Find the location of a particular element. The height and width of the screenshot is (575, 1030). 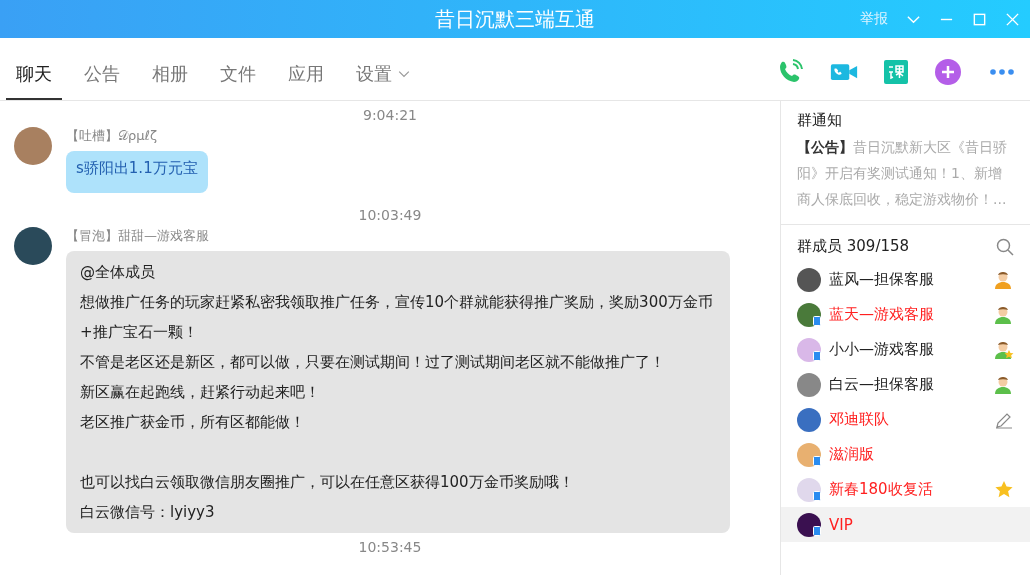

message-text: @全体成员 is located at coordinates (118, 272).